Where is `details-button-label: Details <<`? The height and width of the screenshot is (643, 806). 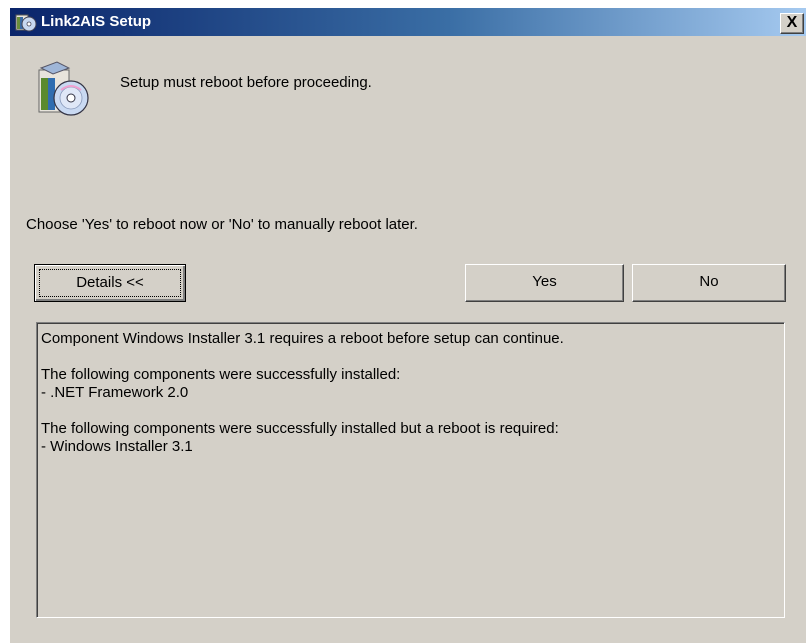
details-button-label: Details << is located at coordinates (110, 283).